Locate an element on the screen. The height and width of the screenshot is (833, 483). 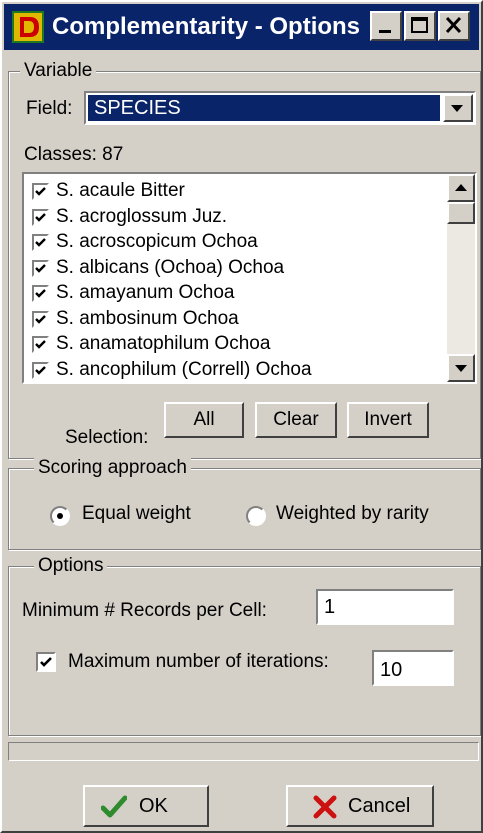
title-bar: Complementarity - Options is located at coordinates (241, 27).